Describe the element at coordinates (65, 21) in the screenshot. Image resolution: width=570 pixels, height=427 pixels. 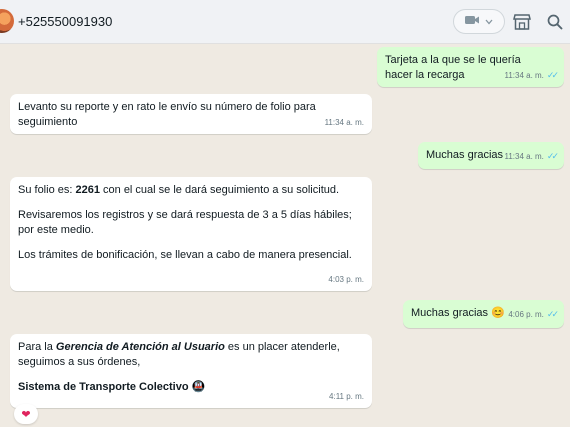
I see `contact-name: +525550091930` at that location.